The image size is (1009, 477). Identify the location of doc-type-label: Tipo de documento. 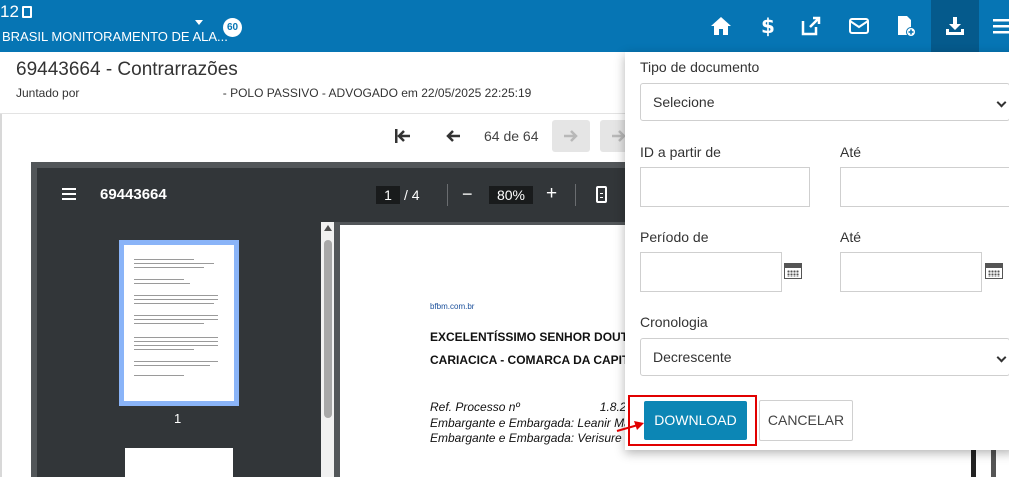
(700, 67).